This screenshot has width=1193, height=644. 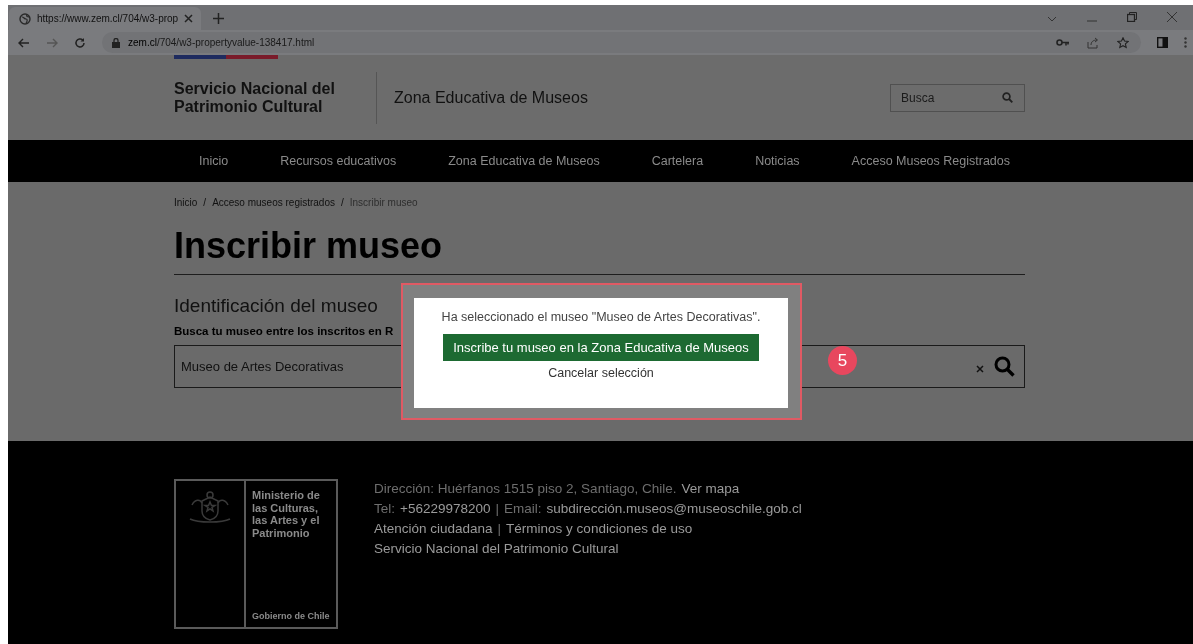 I want to click on footer-text: Dirección: Huérfanos 1515 piso 2, Santiago, Chile., so click(x=525, y=489).